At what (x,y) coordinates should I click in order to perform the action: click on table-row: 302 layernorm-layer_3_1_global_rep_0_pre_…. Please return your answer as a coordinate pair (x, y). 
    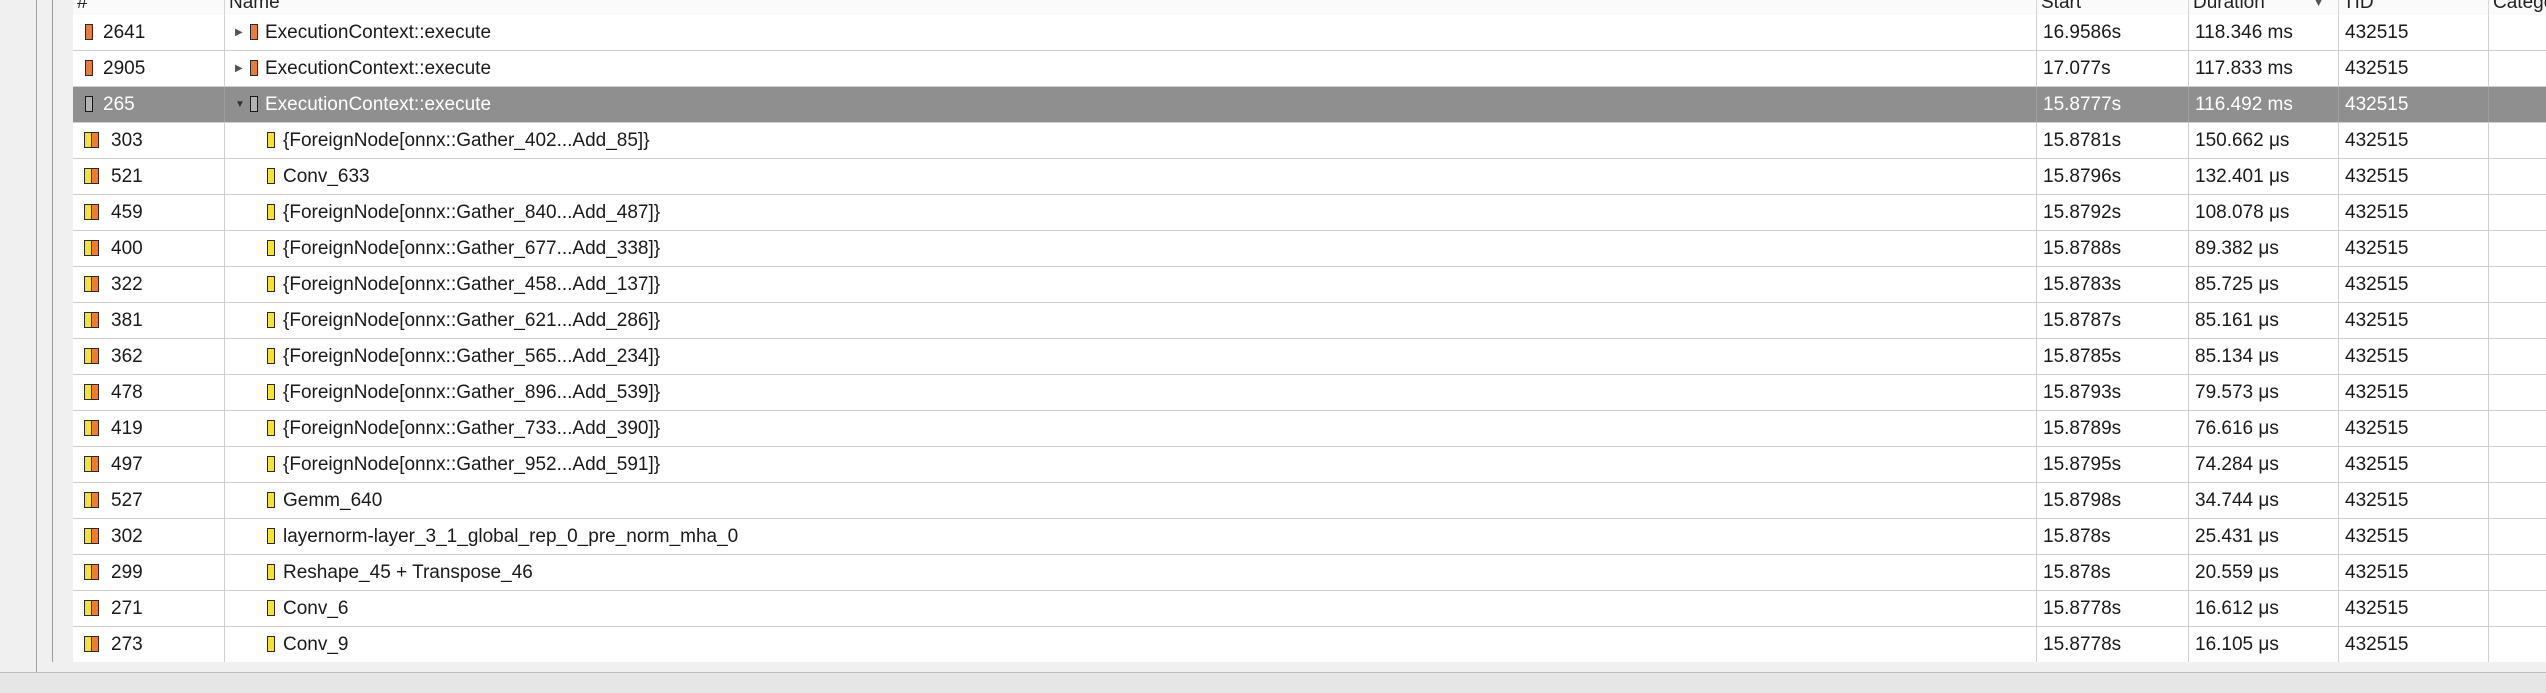
    Looking at the image, I should click on (1309, 537).